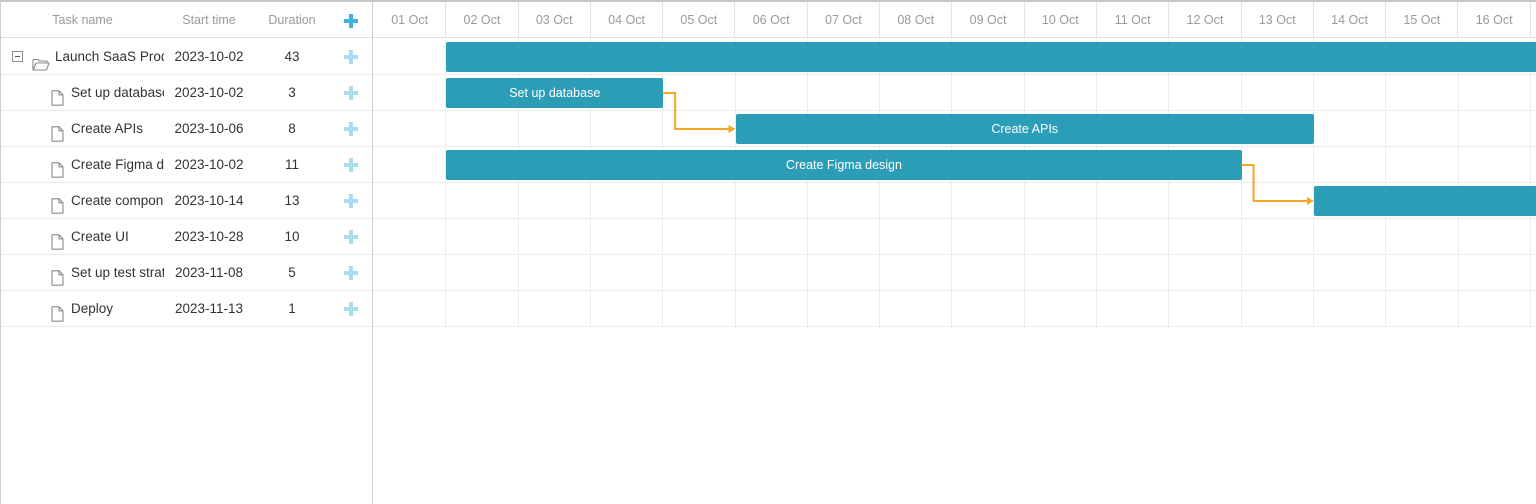 This screenshot has height=504, width=1536. I want to click on scale-date-cell: 10 Oct, so click(1061, 20).